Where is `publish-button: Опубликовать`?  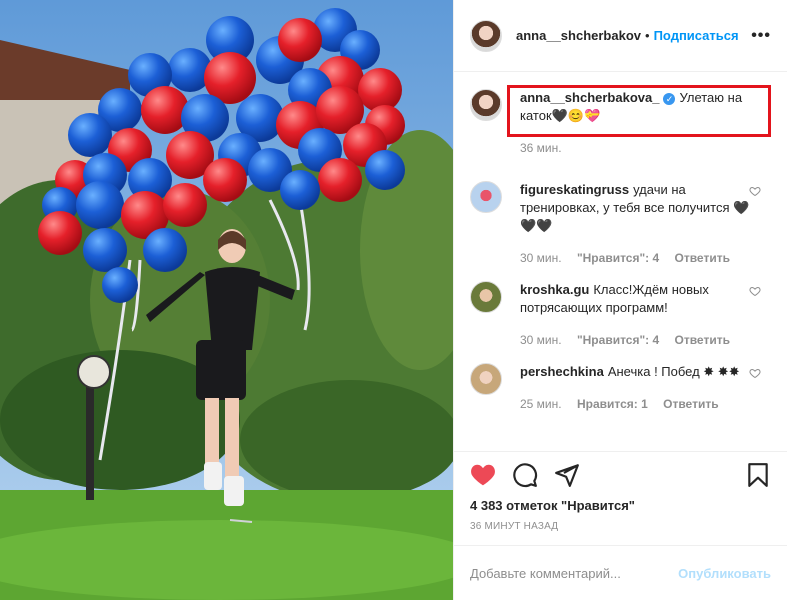 publish-button: Опубликовать is located at coordinates (724, 573).